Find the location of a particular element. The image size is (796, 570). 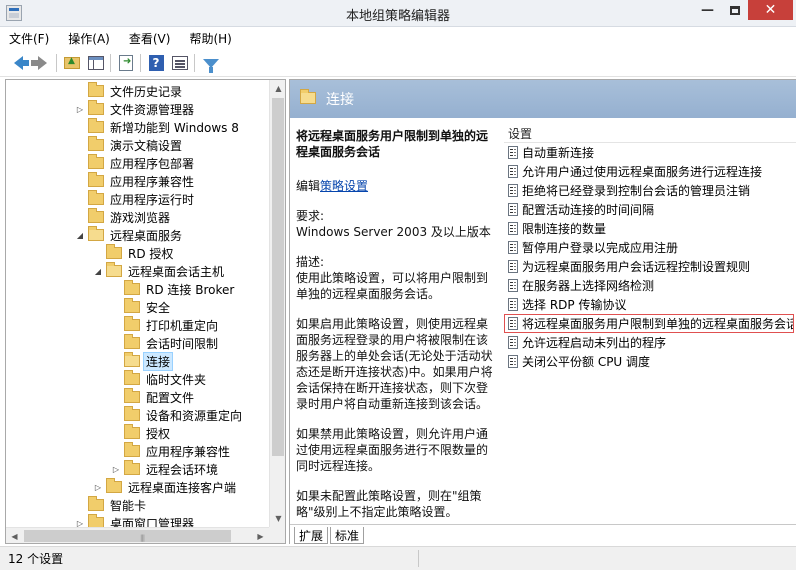

tab-extended: 扩展 is located at coordinates (311, 535).